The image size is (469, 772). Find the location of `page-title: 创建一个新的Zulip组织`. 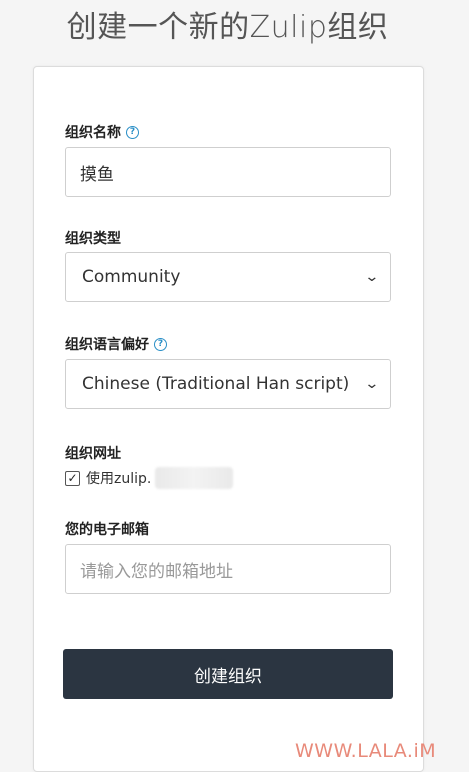

page-title: 创建一个新的Zulip组织 is located at coordinates (227, 27).